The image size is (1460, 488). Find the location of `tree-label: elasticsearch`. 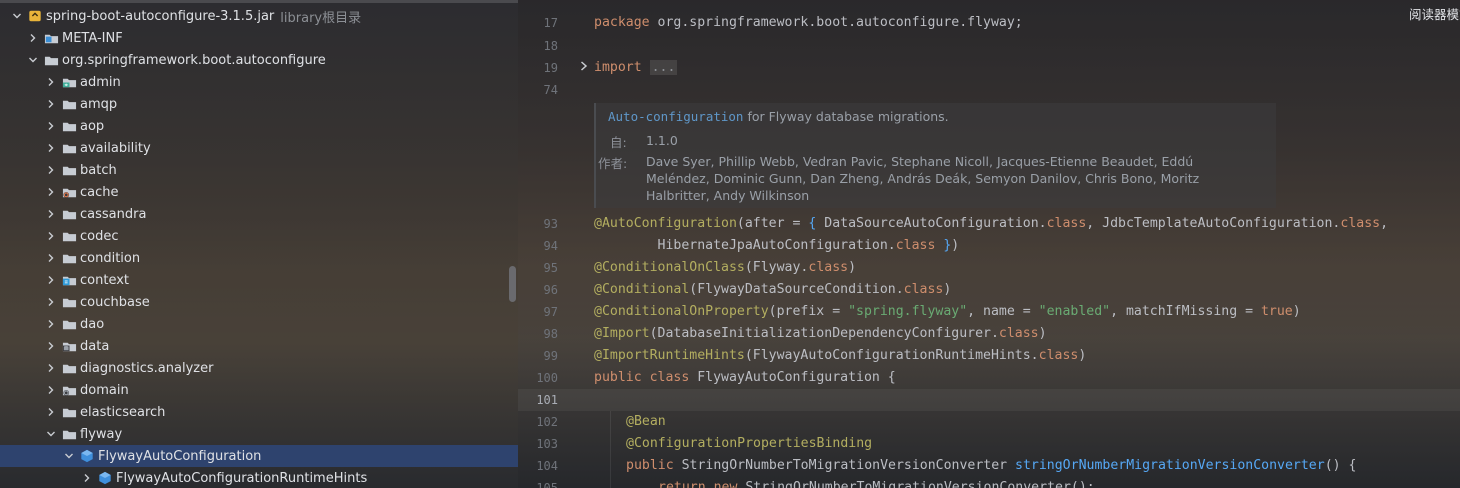

tree-label: elasticsearch is located at coordinates (123, 412).